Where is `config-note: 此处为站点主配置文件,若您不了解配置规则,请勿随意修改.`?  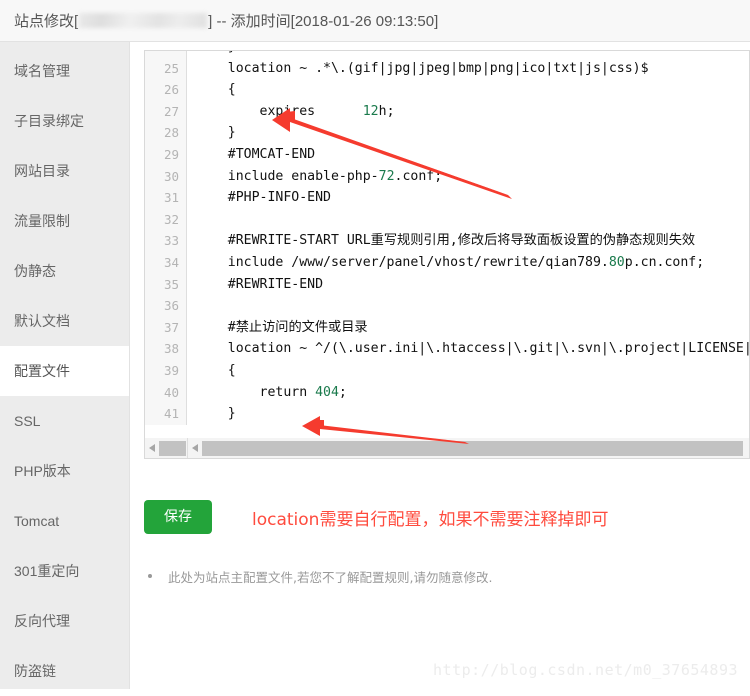
config-note: 此处为站点主配置文件,若您不了解配置规则,请勿随意修改. is located at coordinates (318, 576).